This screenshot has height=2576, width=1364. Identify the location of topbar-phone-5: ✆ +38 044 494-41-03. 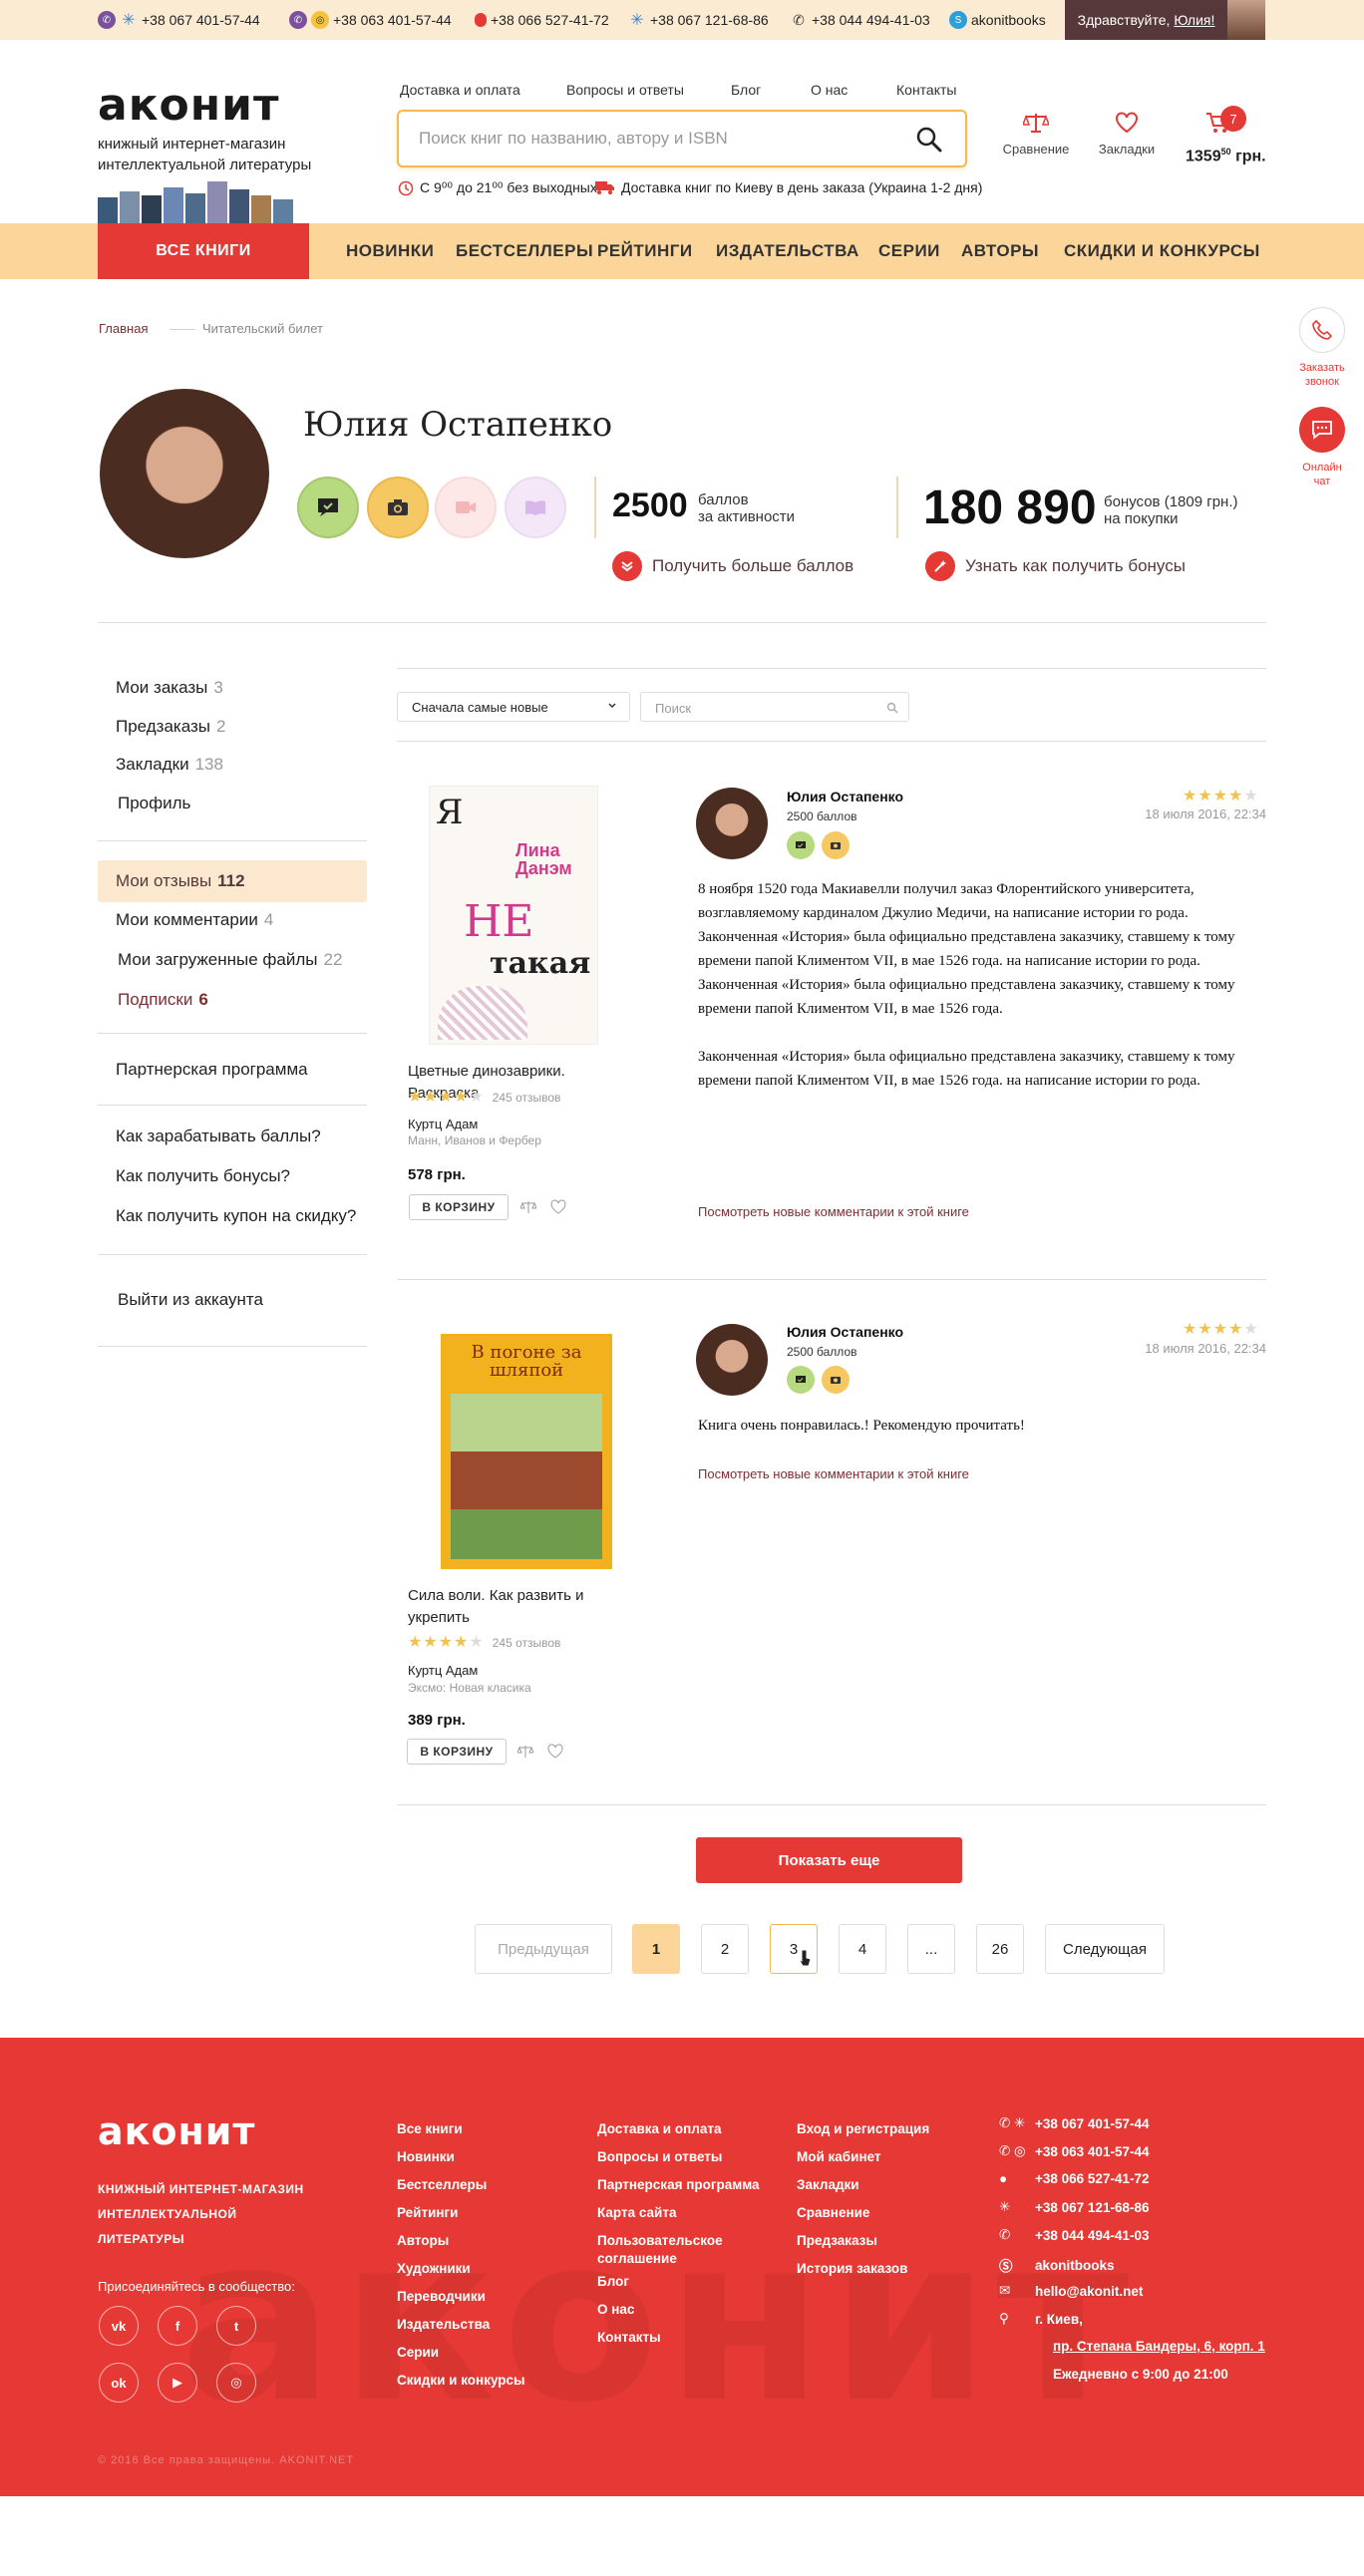
(860, 20).